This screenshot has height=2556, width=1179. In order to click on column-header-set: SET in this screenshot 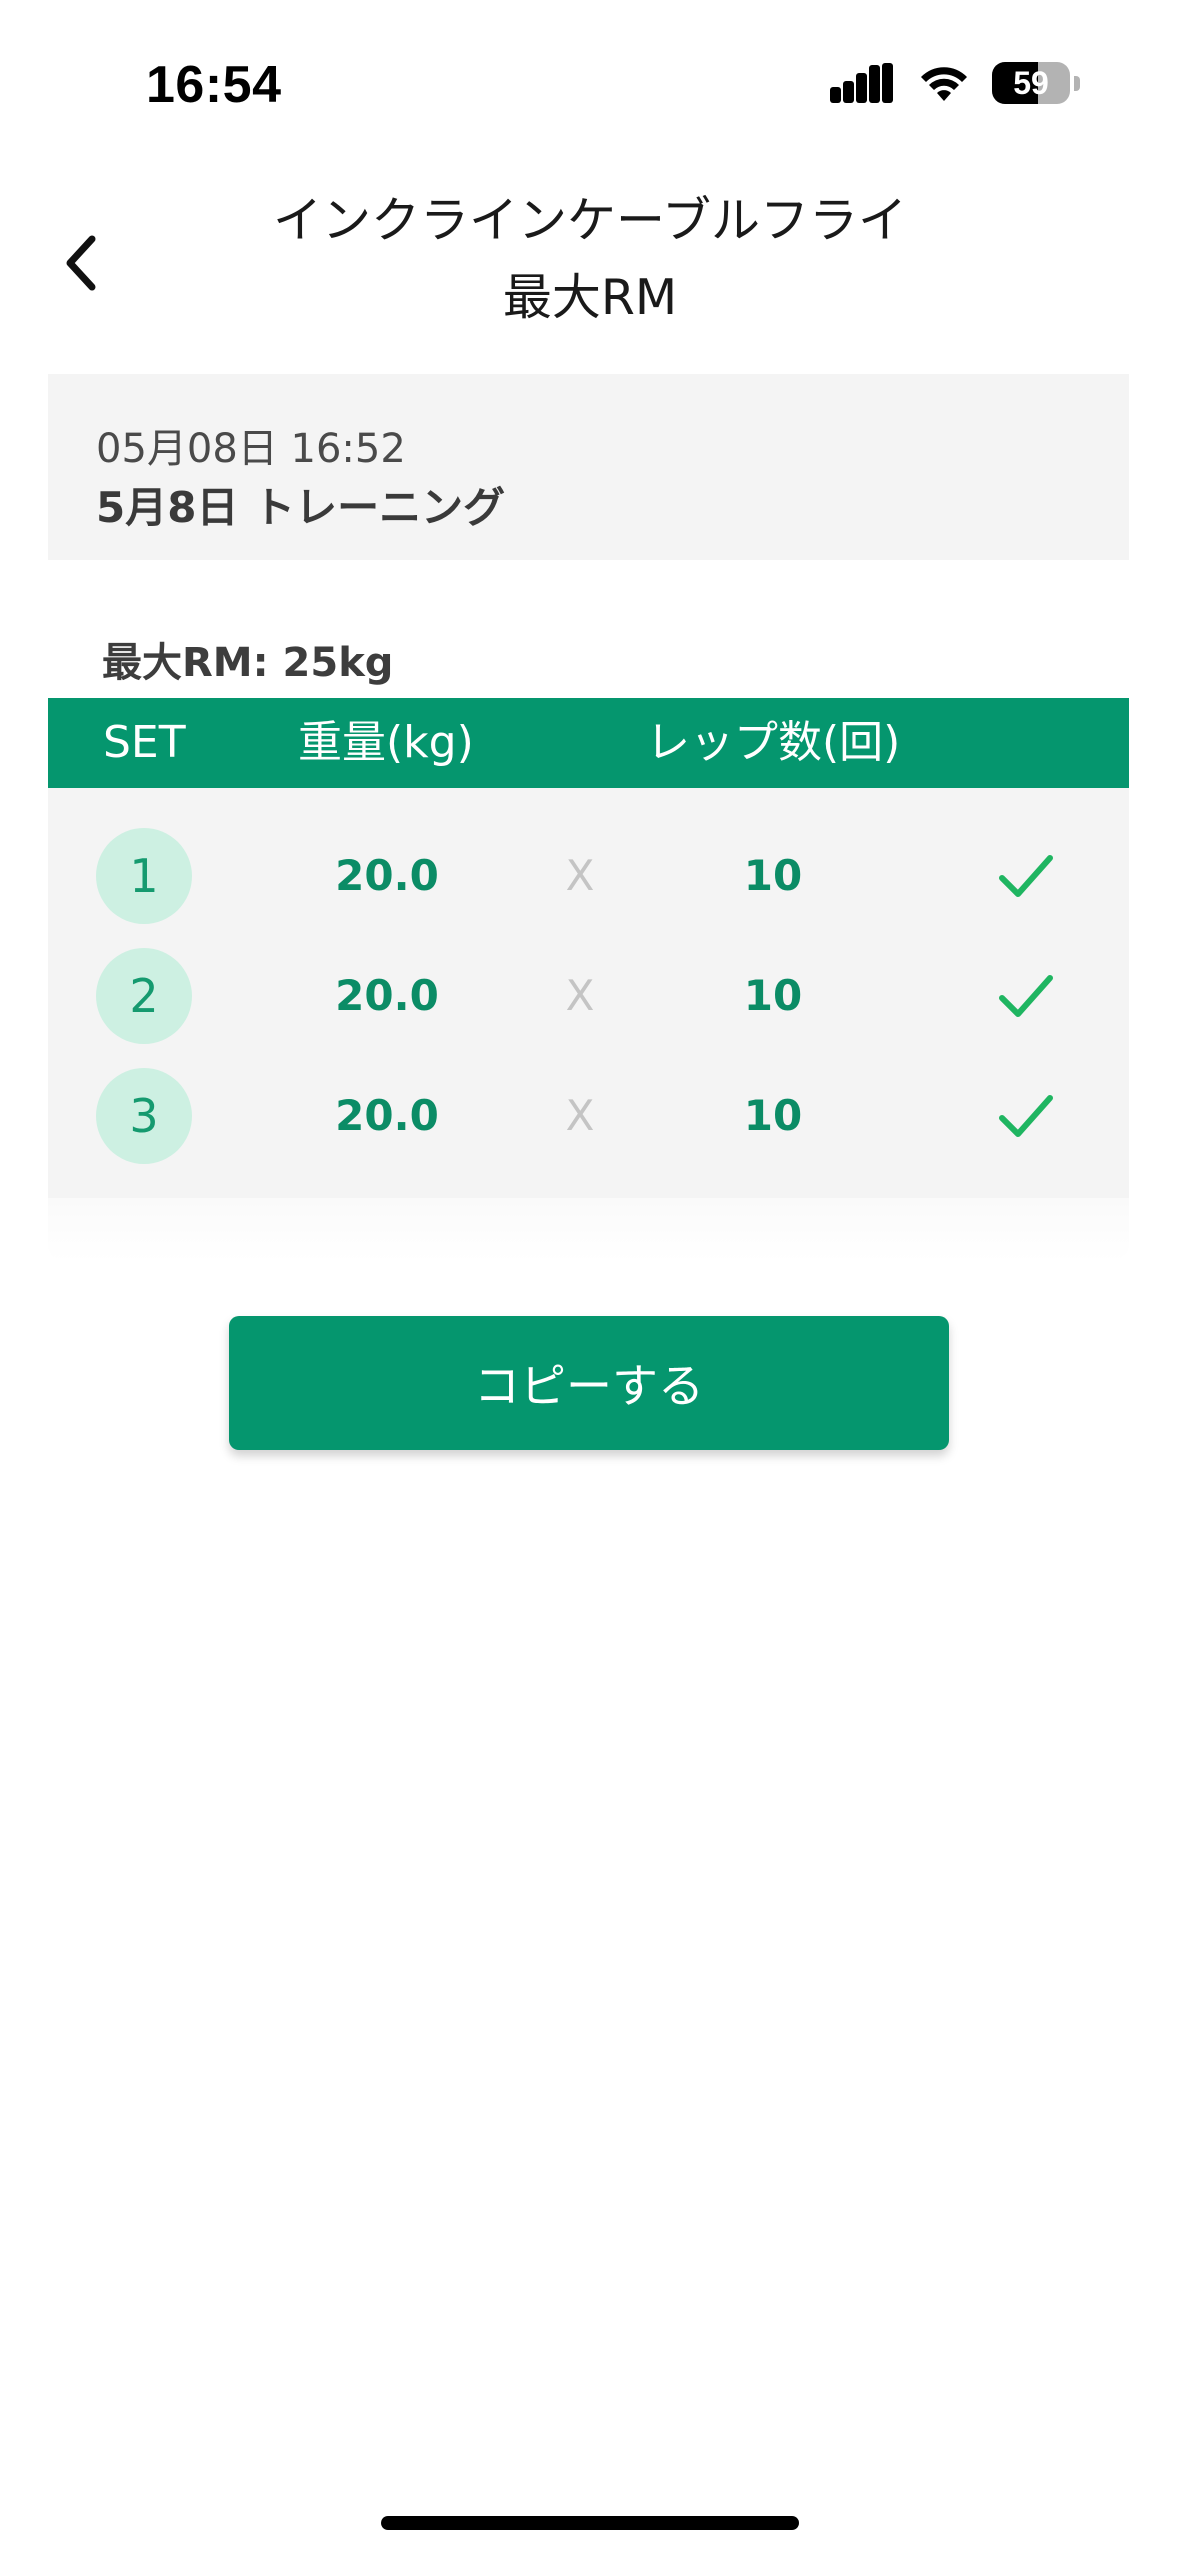, I will do `click(144, 742)`.